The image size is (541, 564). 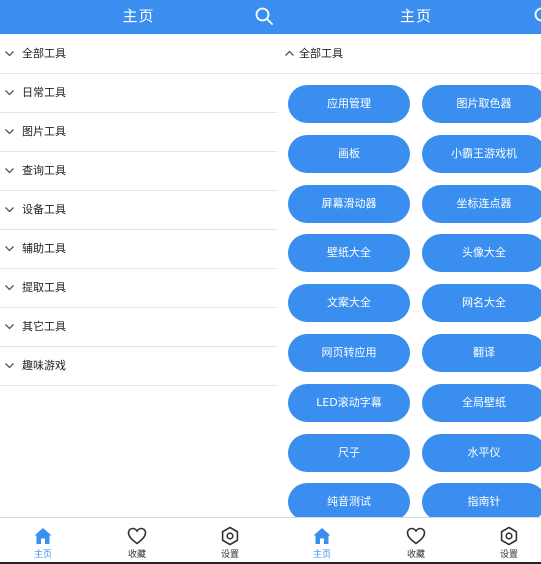 I want to click on category-label: 辅助工具, so click(x=44, y=248).